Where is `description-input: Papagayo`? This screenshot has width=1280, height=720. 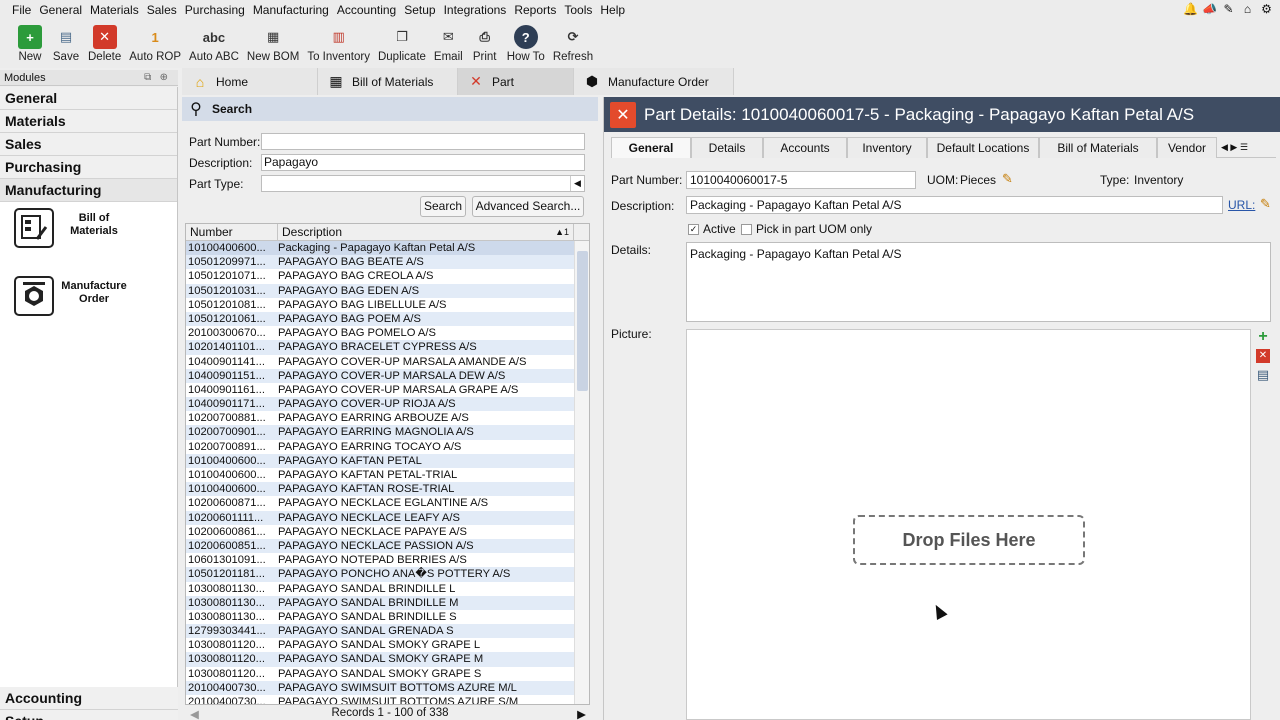 description-input: Papagayo is located at coordinates (423, 162).